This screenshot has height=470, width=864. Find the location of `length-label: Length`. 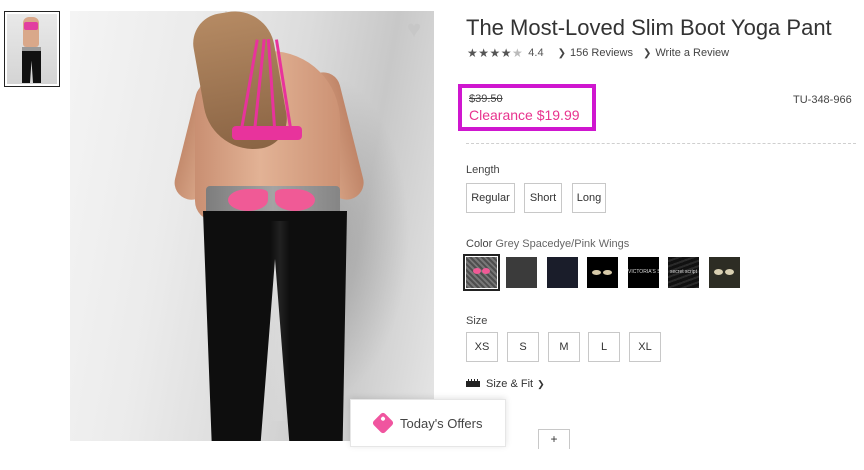

length-label: Length is located at coordinates (483, 170).